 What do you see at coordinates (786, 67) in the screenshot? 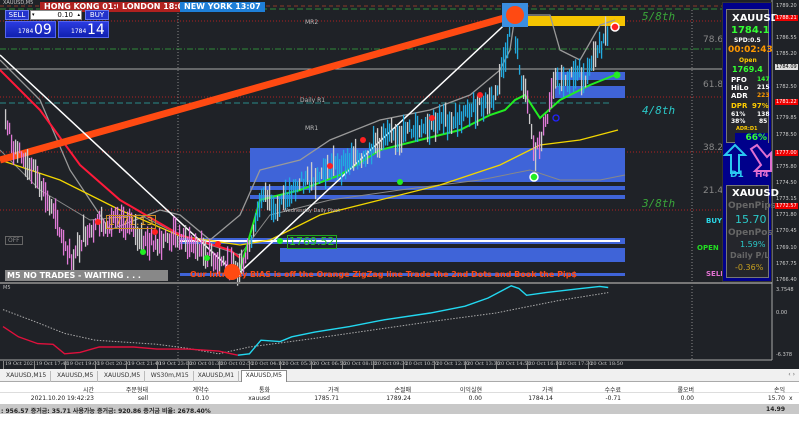
I see `price-tick-label: 1784.09` at bounding box center [786, 67].